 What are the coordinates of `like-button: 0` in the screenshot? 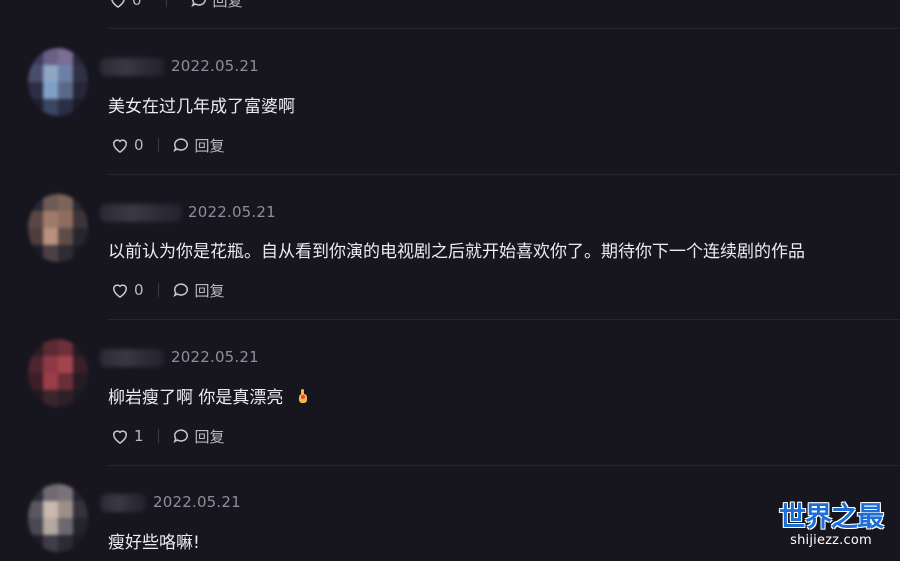 It's located at (127, 290).